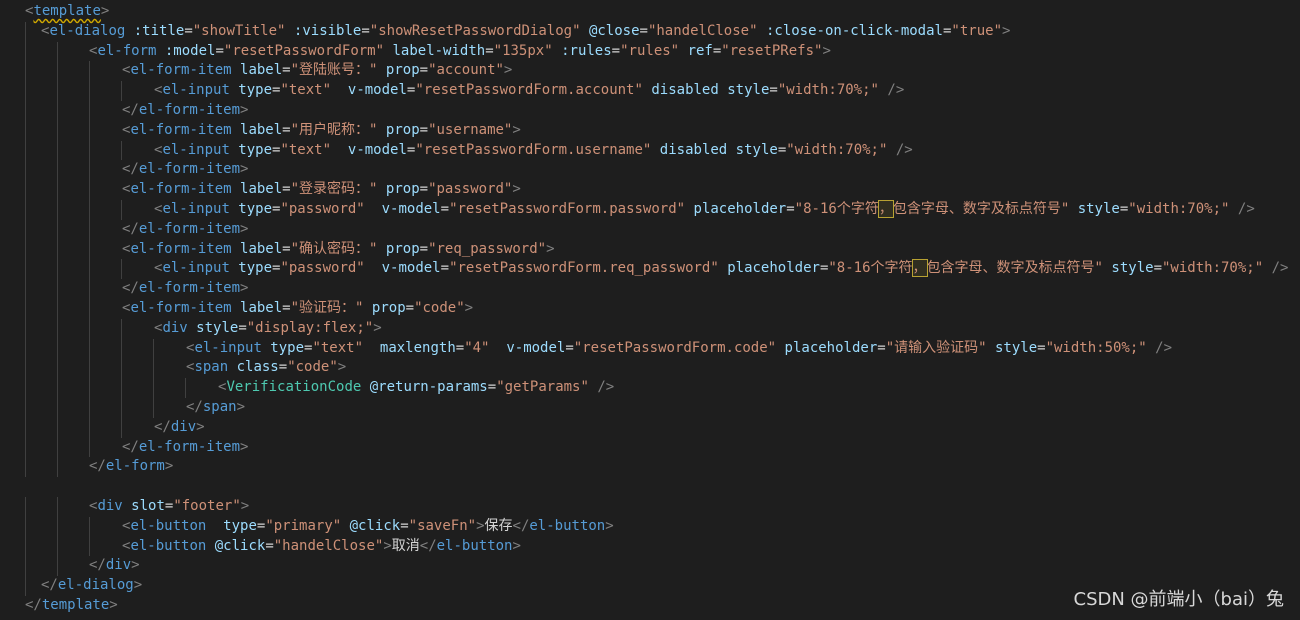 This screenshot has height=620, width=1300. Describe the element at coordinates (219, 406) in the screenshot. I see `code-token: span` at that location.